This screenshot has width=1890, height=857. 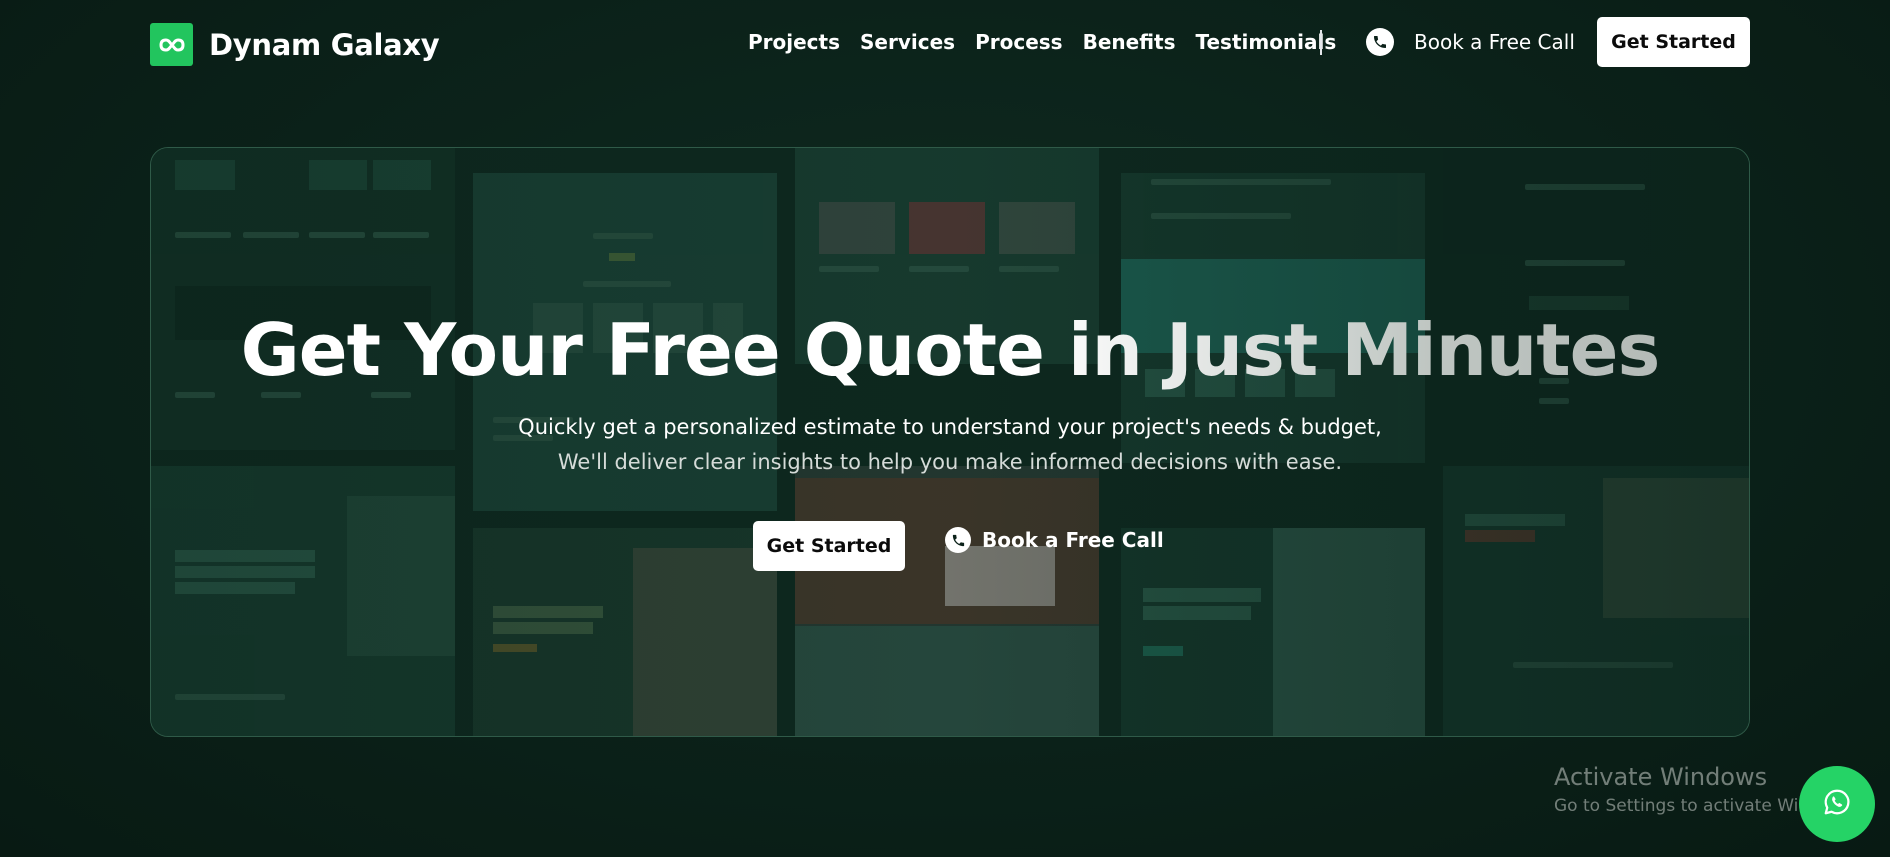 What do you see at coordinates (1129, 42) in the screenshot?
I see `nav-link-benefits: Benefits` at bounding box center [1129, 42].